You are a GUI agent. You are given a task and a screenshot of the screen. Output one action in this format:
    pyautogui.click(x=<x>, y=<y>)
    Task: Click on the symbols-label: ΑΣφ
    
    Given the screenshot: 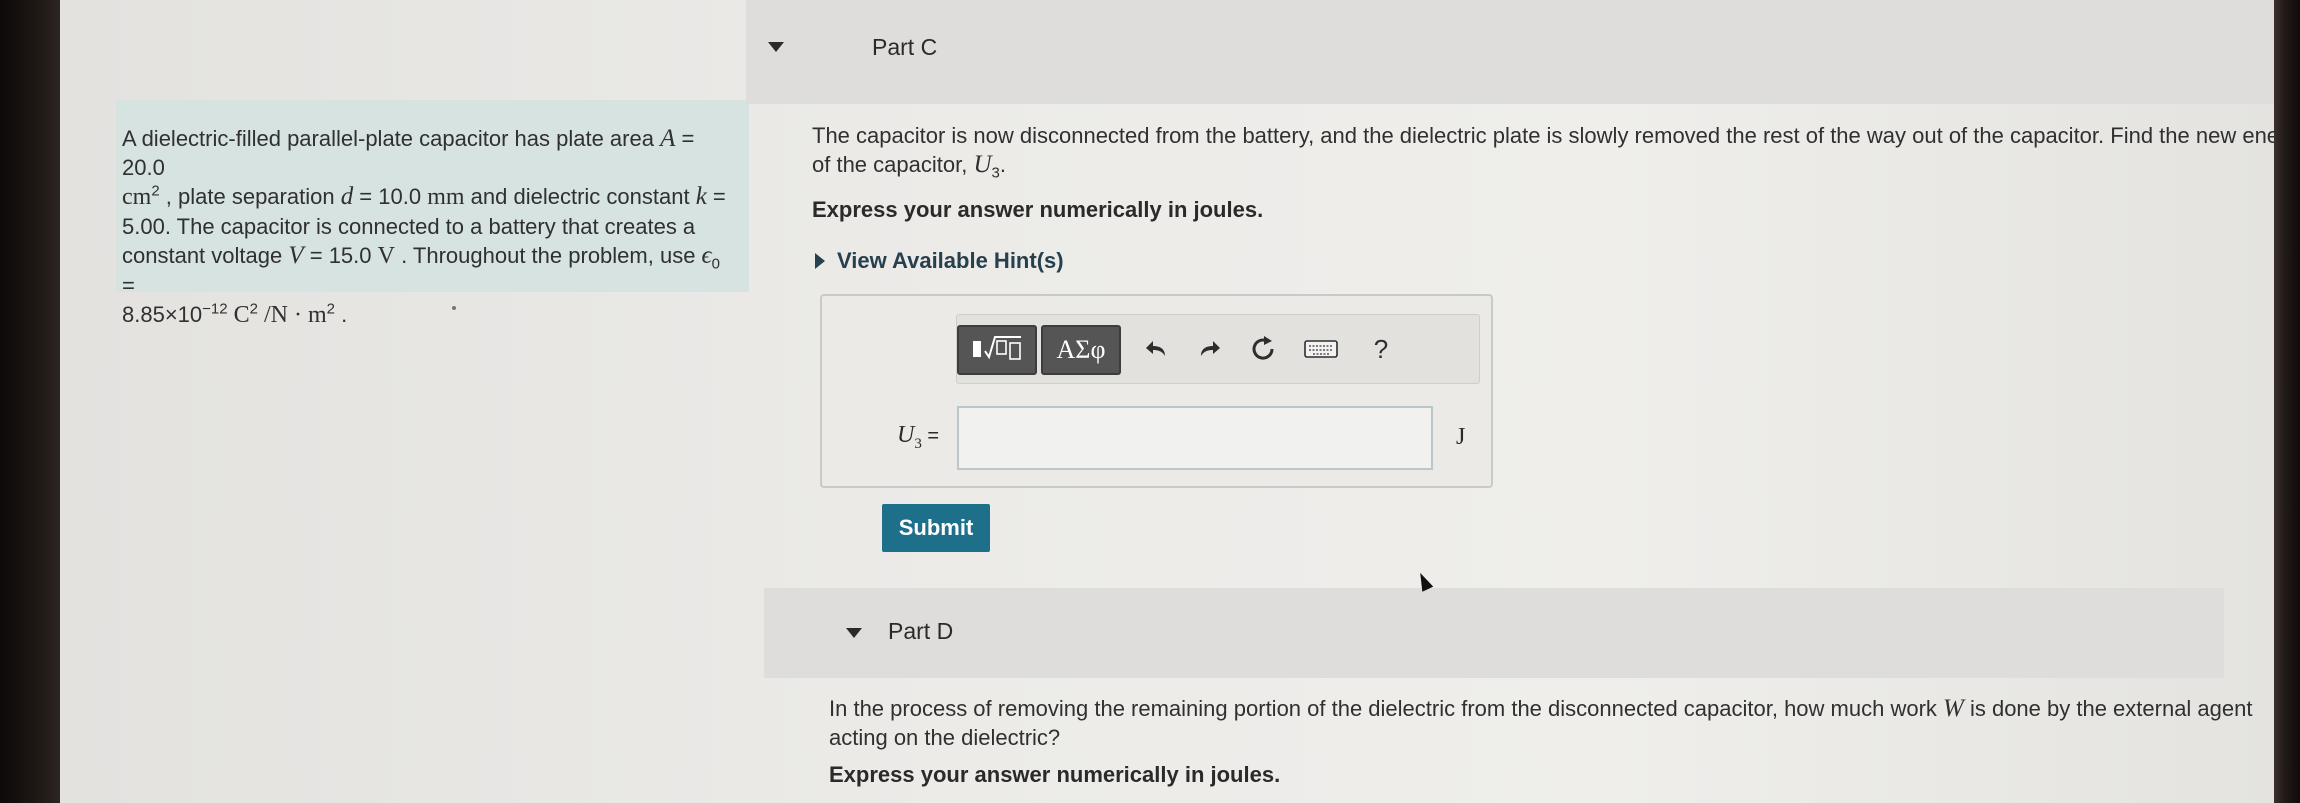 What is the action you would take?
    pyautogui.click(x=1081, y=349)
    